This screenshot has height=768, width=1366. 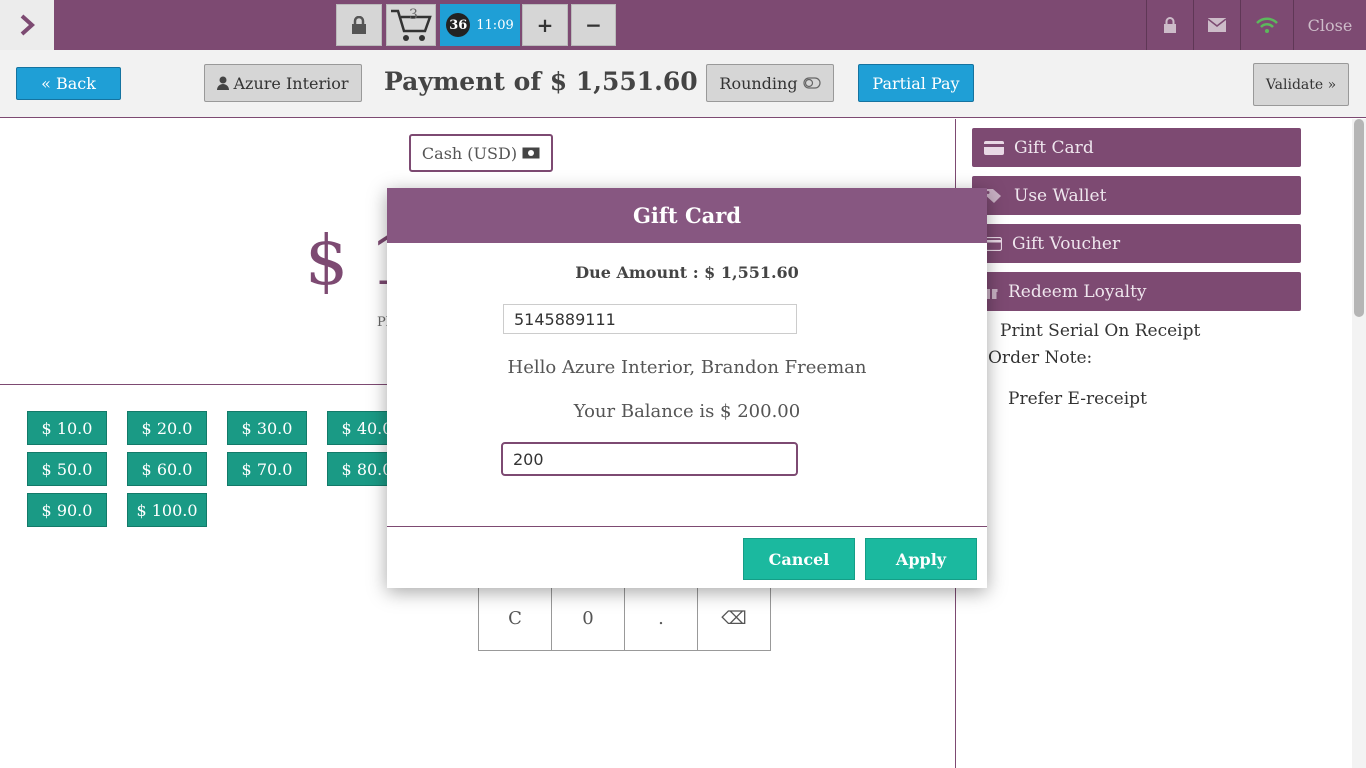 What do you see at coordinates (650, 319) in the screenshot?
I see `card-number-input` at bounding box center [650, 319].